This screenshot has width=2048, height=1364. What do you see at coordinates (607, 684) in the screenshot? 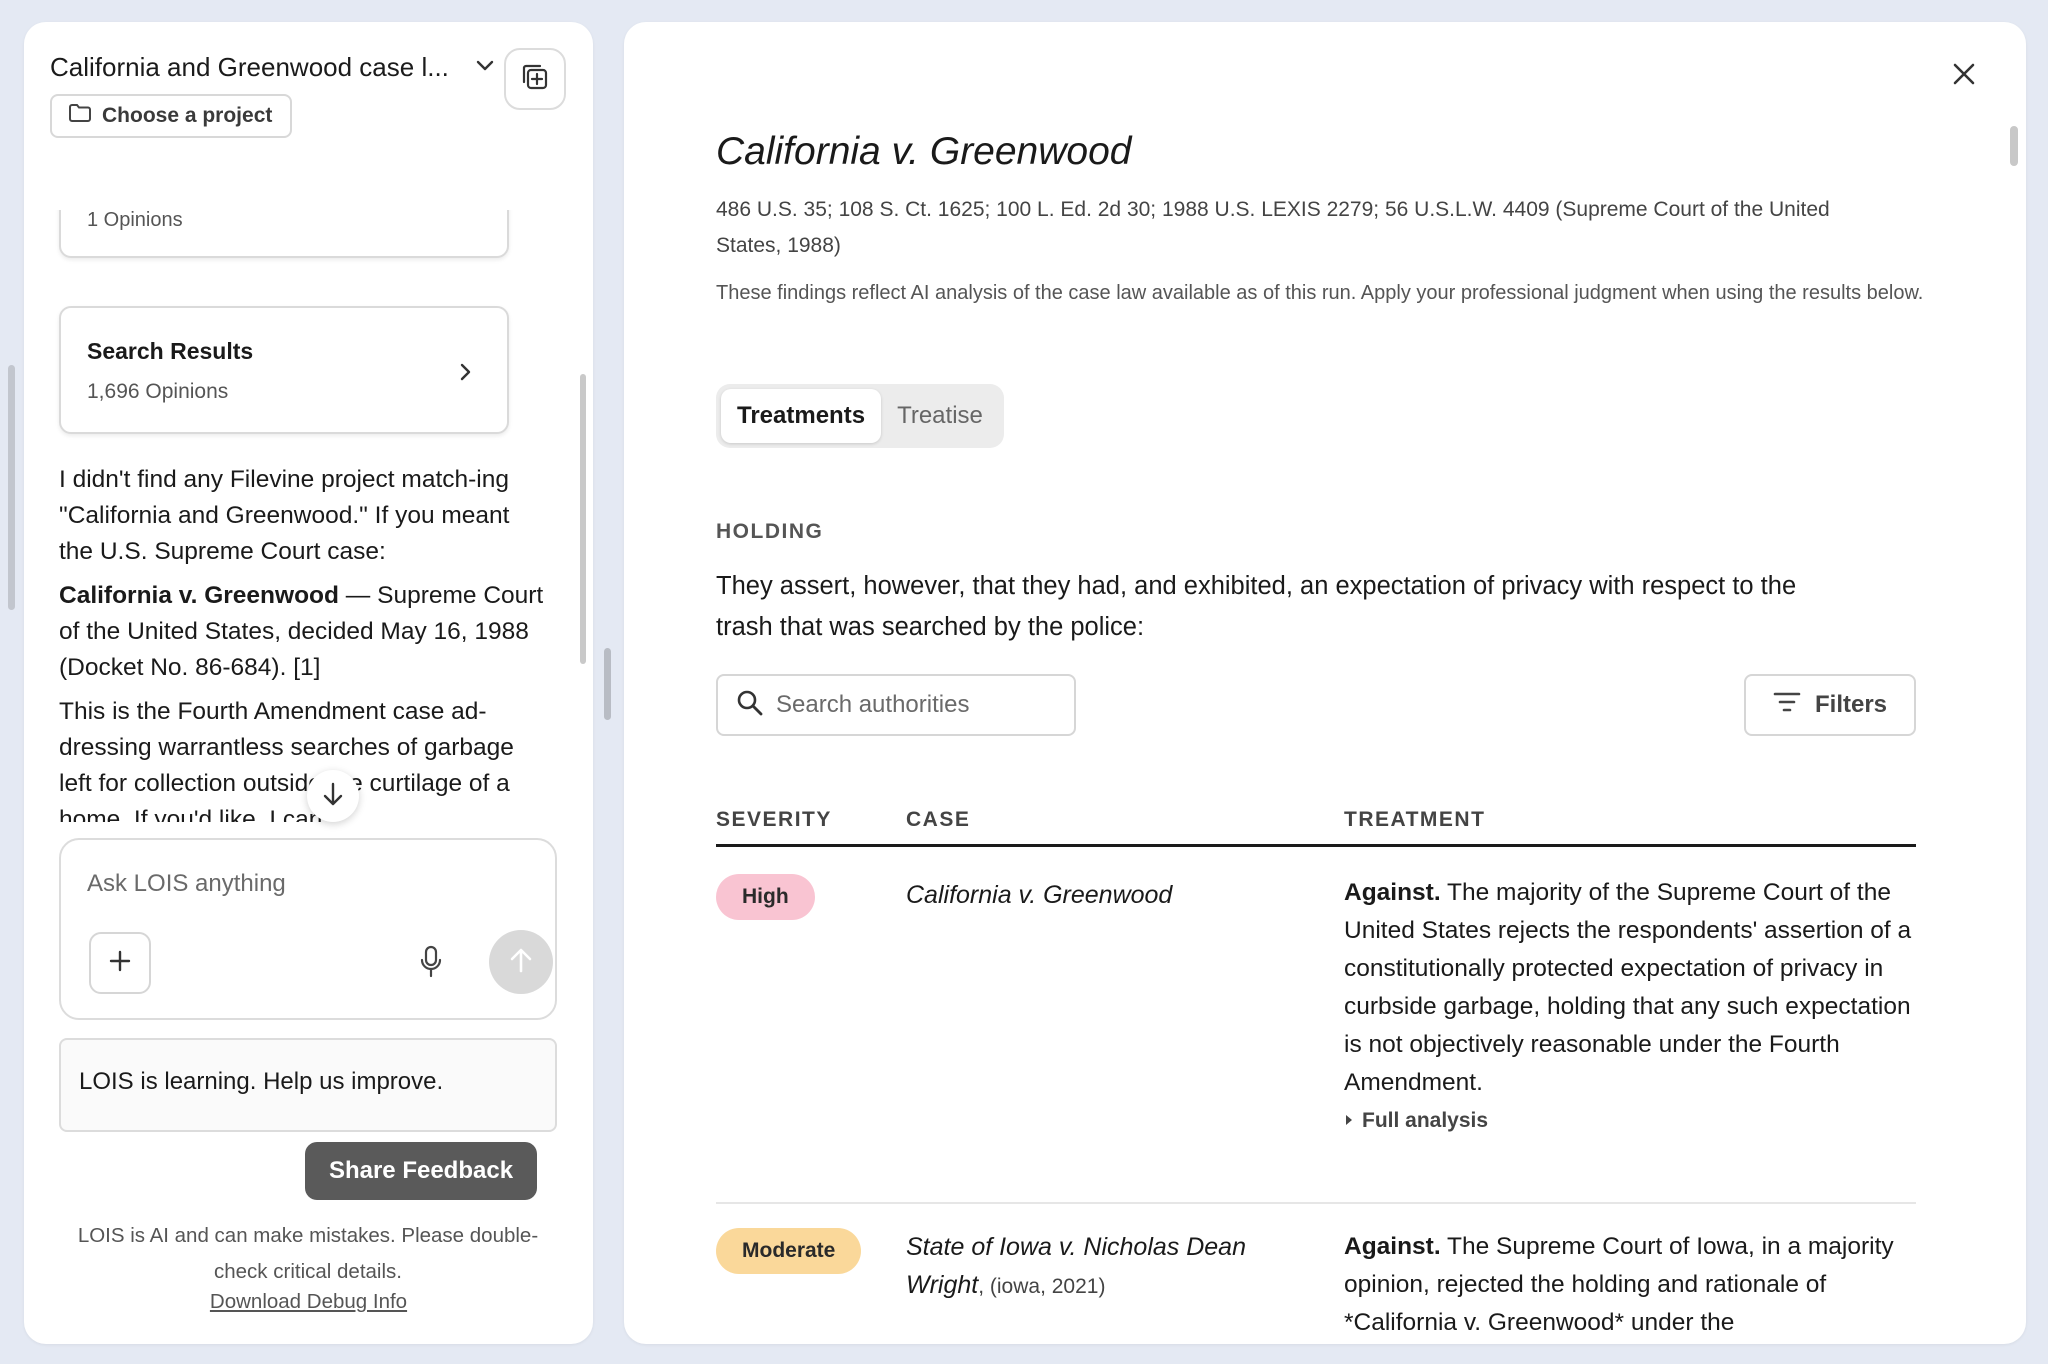
I see `panel-resize-handle` at bounding box center [607, 684].